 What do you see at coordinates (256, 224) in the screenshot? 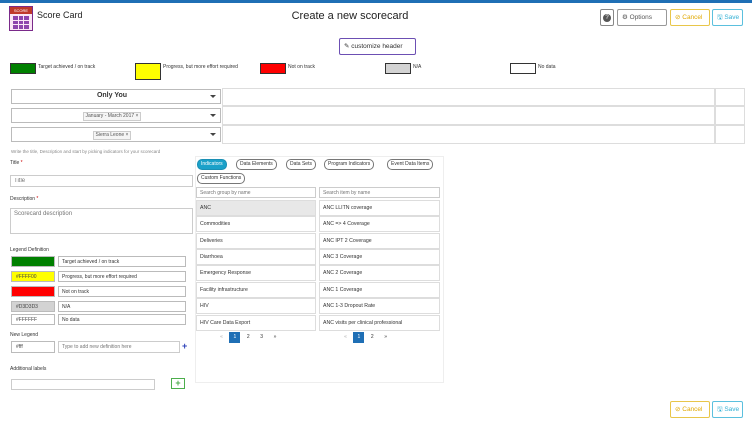
I see `group-list-item: Commodities` at bounding box center [256, 224].